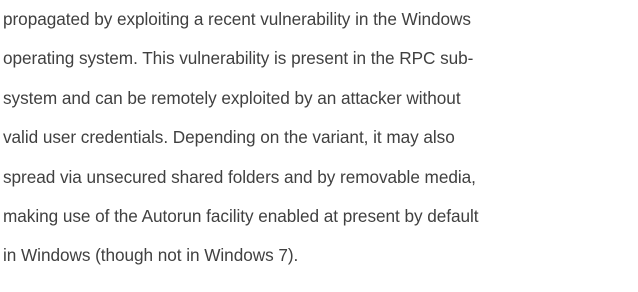 This screenshot has width=638, height=292. I want to click on paragraph-line-7: in Windows (though not in Windows 7)., so click(151, 255).